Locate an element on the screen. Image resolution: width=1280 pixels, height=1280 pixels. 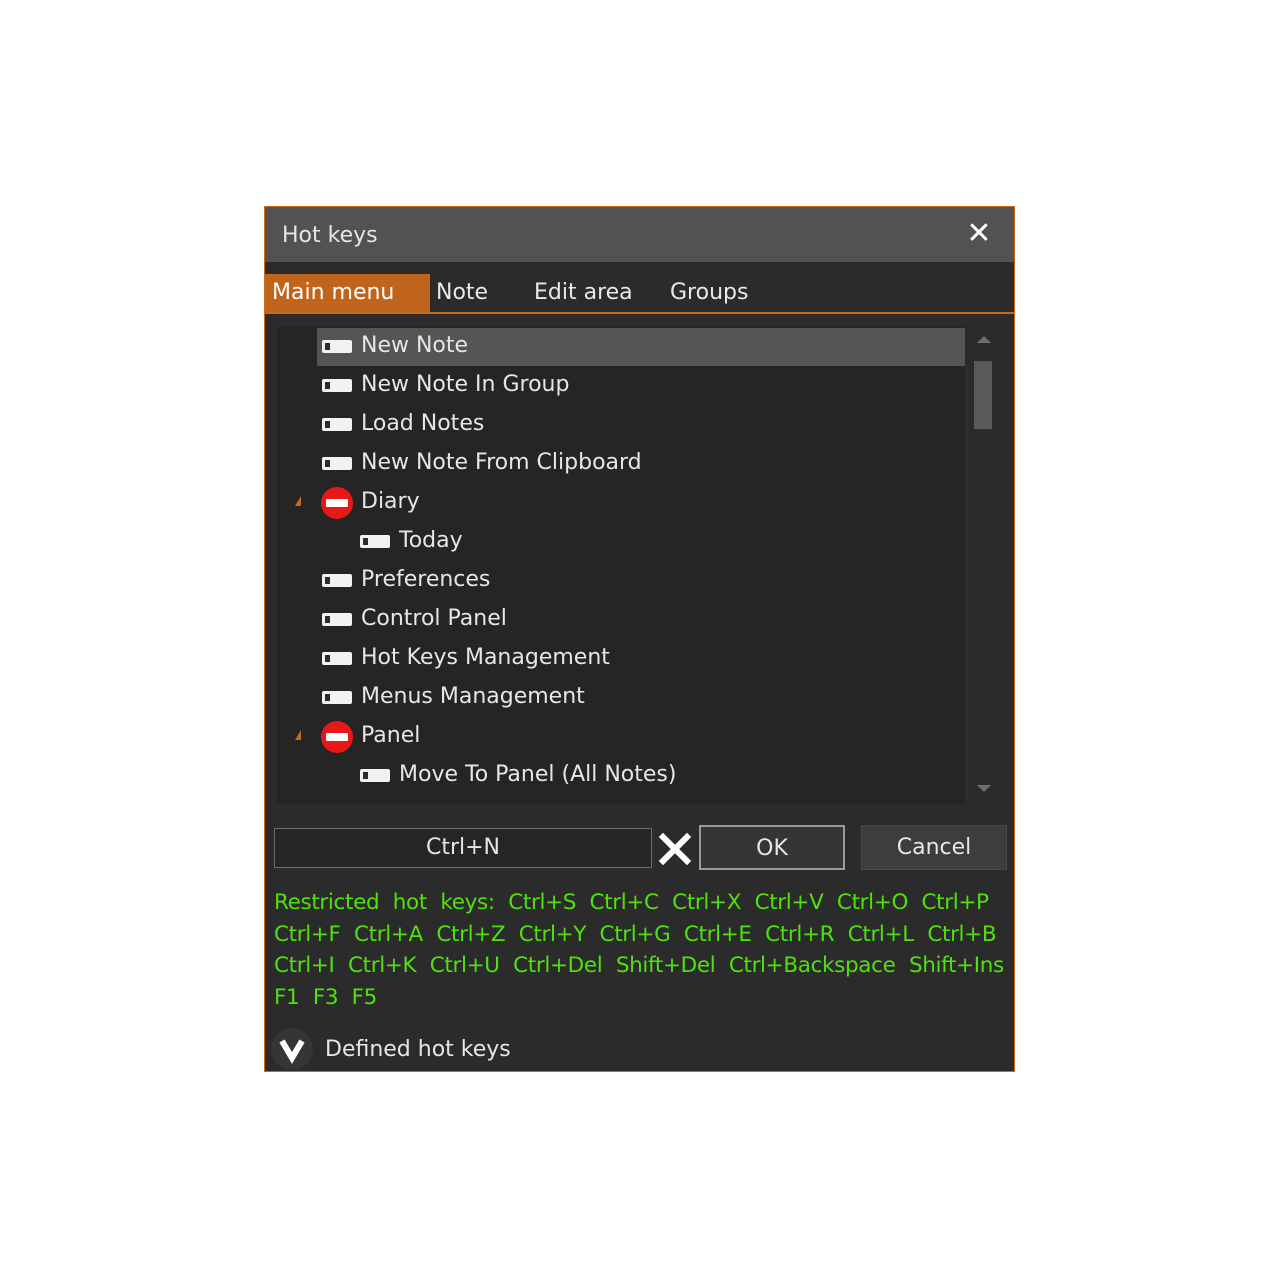
scroll-thumb is located at coordinates (983, 395).